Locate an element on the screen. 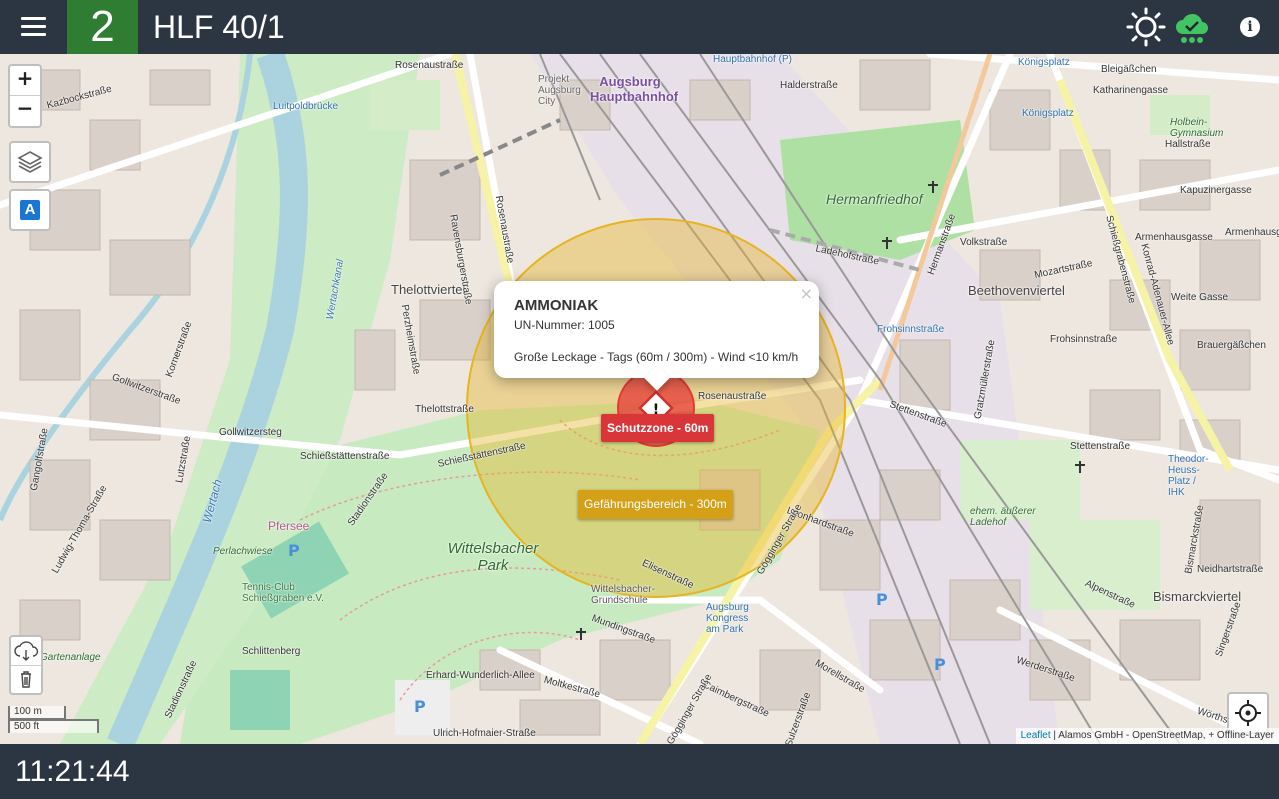  zoom-in-button: + is located at coordinates (25, 81).